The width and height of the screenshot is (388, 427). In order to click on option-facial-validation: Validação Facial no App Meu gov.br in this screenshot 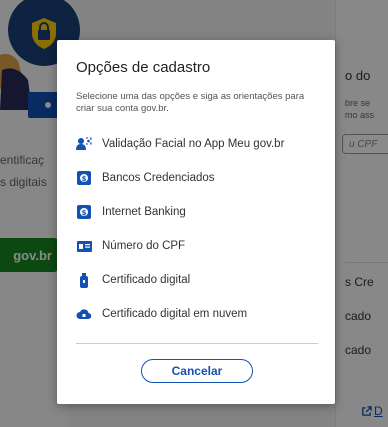, I will do `click(197, 144)`.